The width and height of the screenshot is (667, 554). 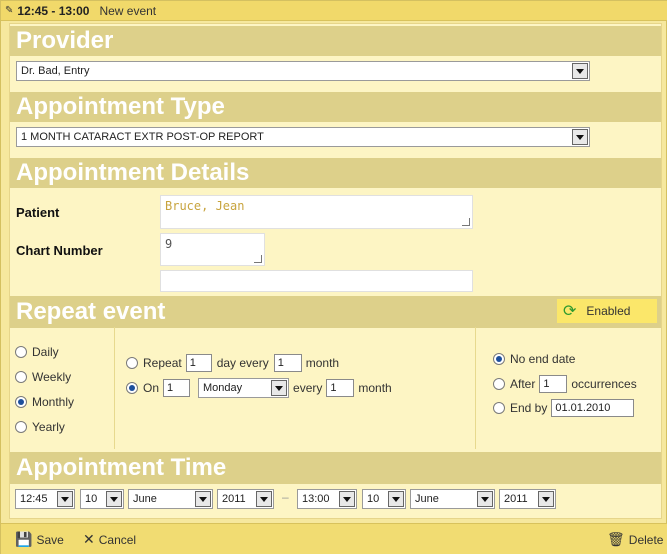 I want to click on provider-select-value: Dr. Bad, Entry, so click(x=55, y=71).